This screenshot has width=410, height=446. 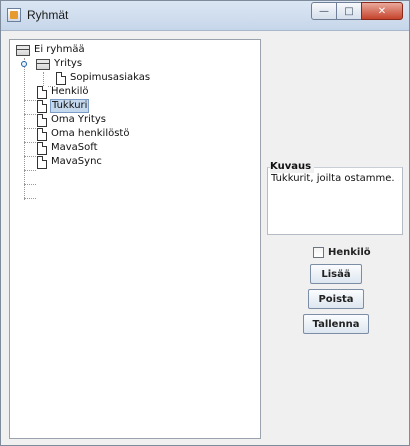 I want to click on minimize-button: —, so click(x=324, y=11).